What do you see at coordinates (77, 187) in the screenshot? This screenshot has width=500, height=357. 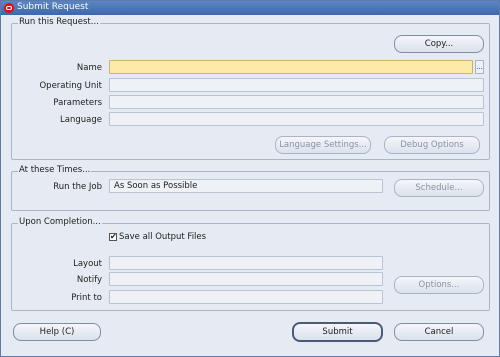 I see `run-job-label: Run the Job` at bounding box center [77, 187].